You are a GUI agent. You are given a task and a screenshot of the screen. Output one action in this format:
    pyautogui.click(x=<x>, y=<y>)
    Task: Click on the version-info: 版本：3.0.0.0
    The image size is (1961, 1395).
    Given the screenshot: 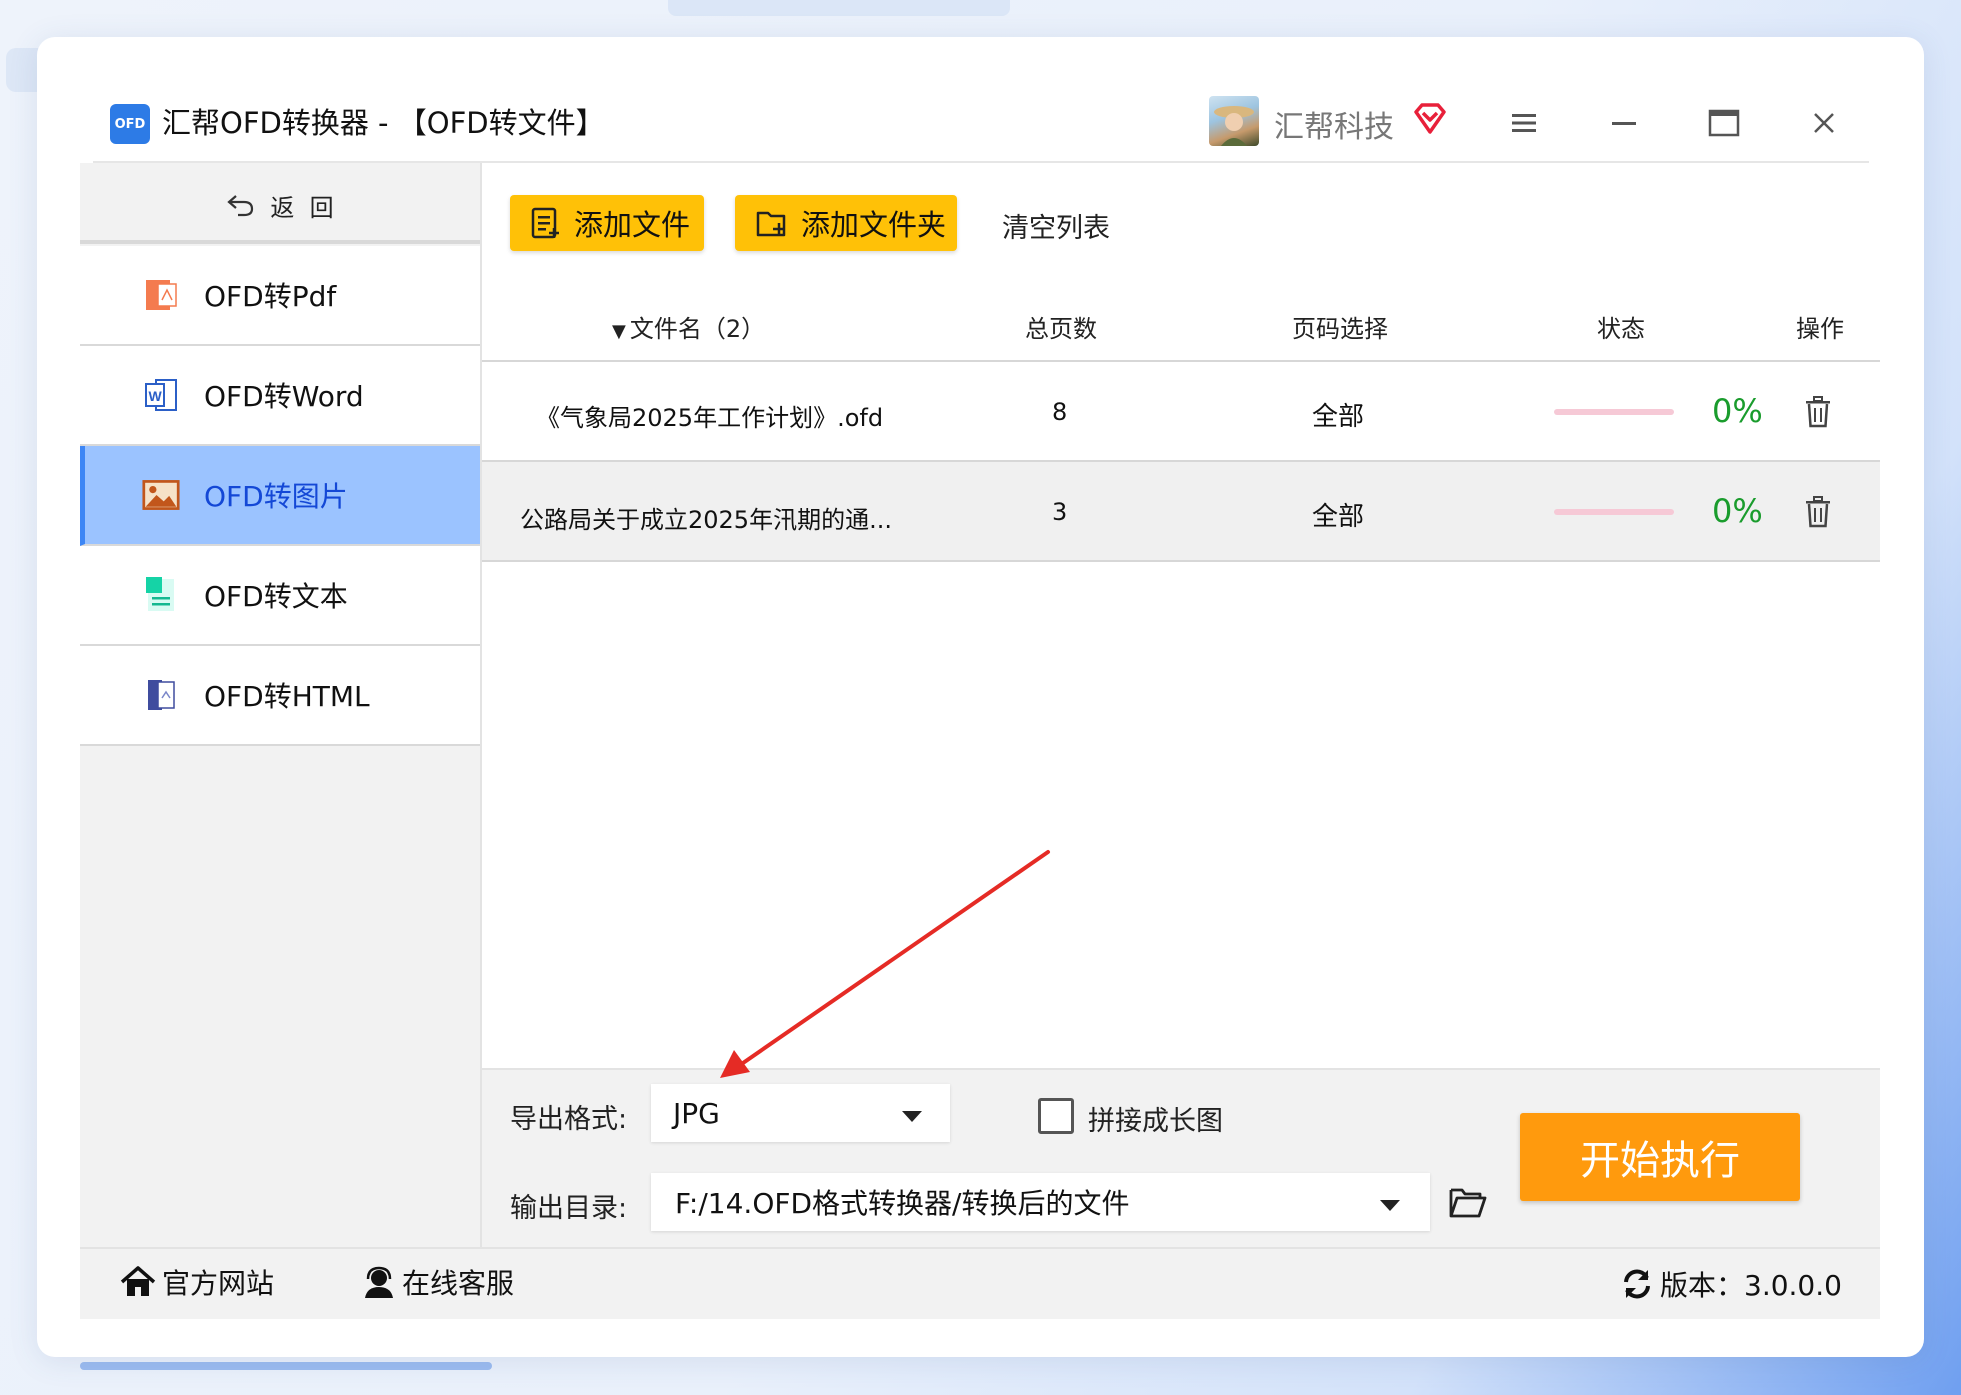 What is the action you would take?
    pyautogui.click(x=1731, y=1284)
    